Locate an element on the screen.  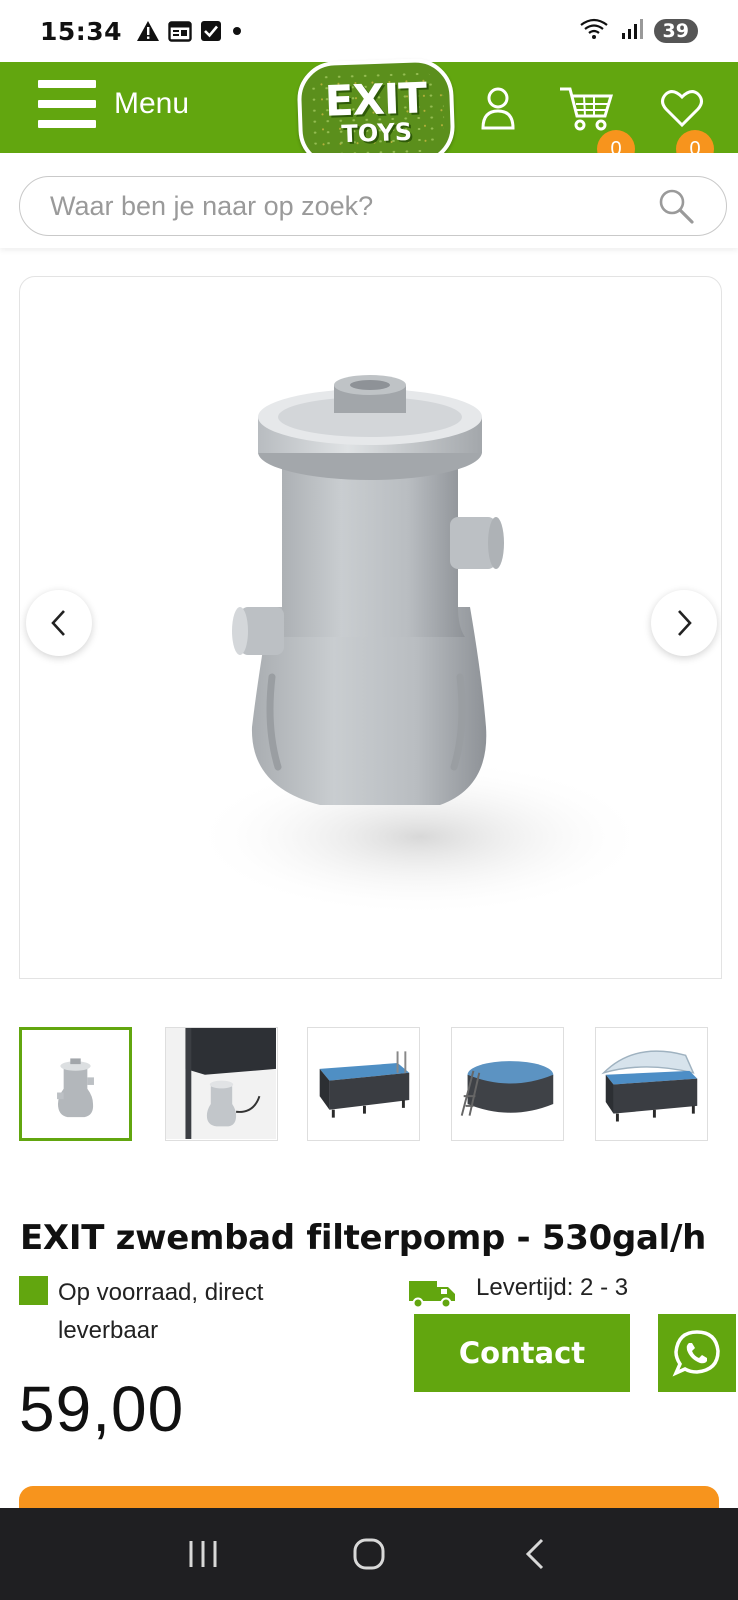
stock-status-text: Op voorraad, direct leverbaar is located at coordinates (161, 1311).